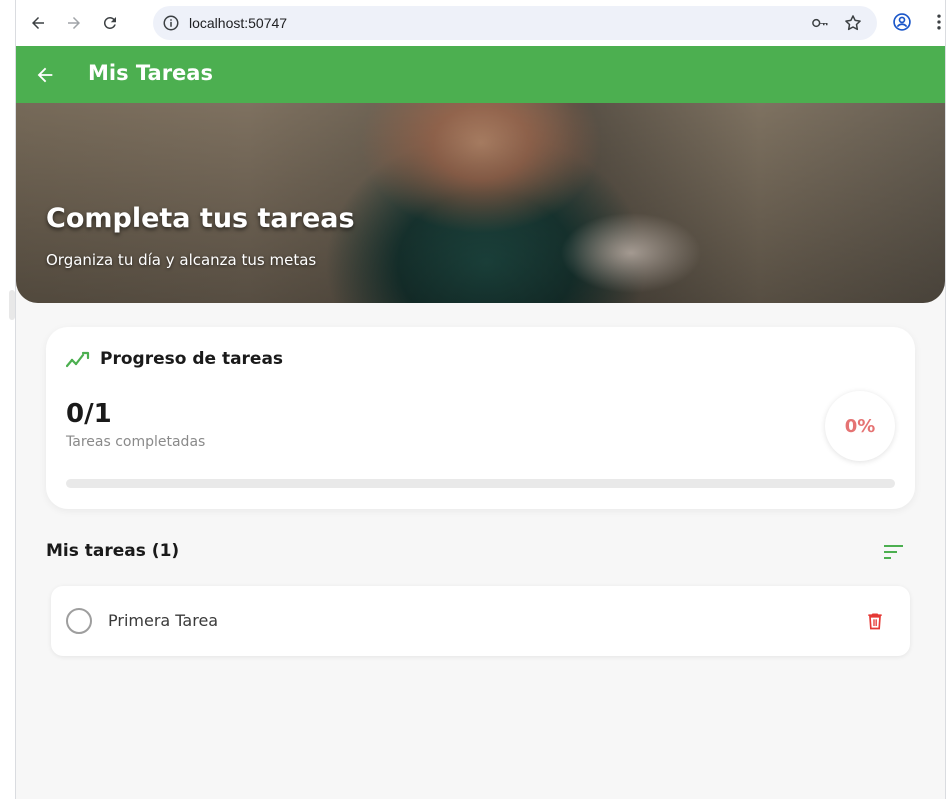  What do you see at coordinates (136, 442) in the screenshot?
I see `completed-label: Tareas completadas` at bounding box center [136, 442].